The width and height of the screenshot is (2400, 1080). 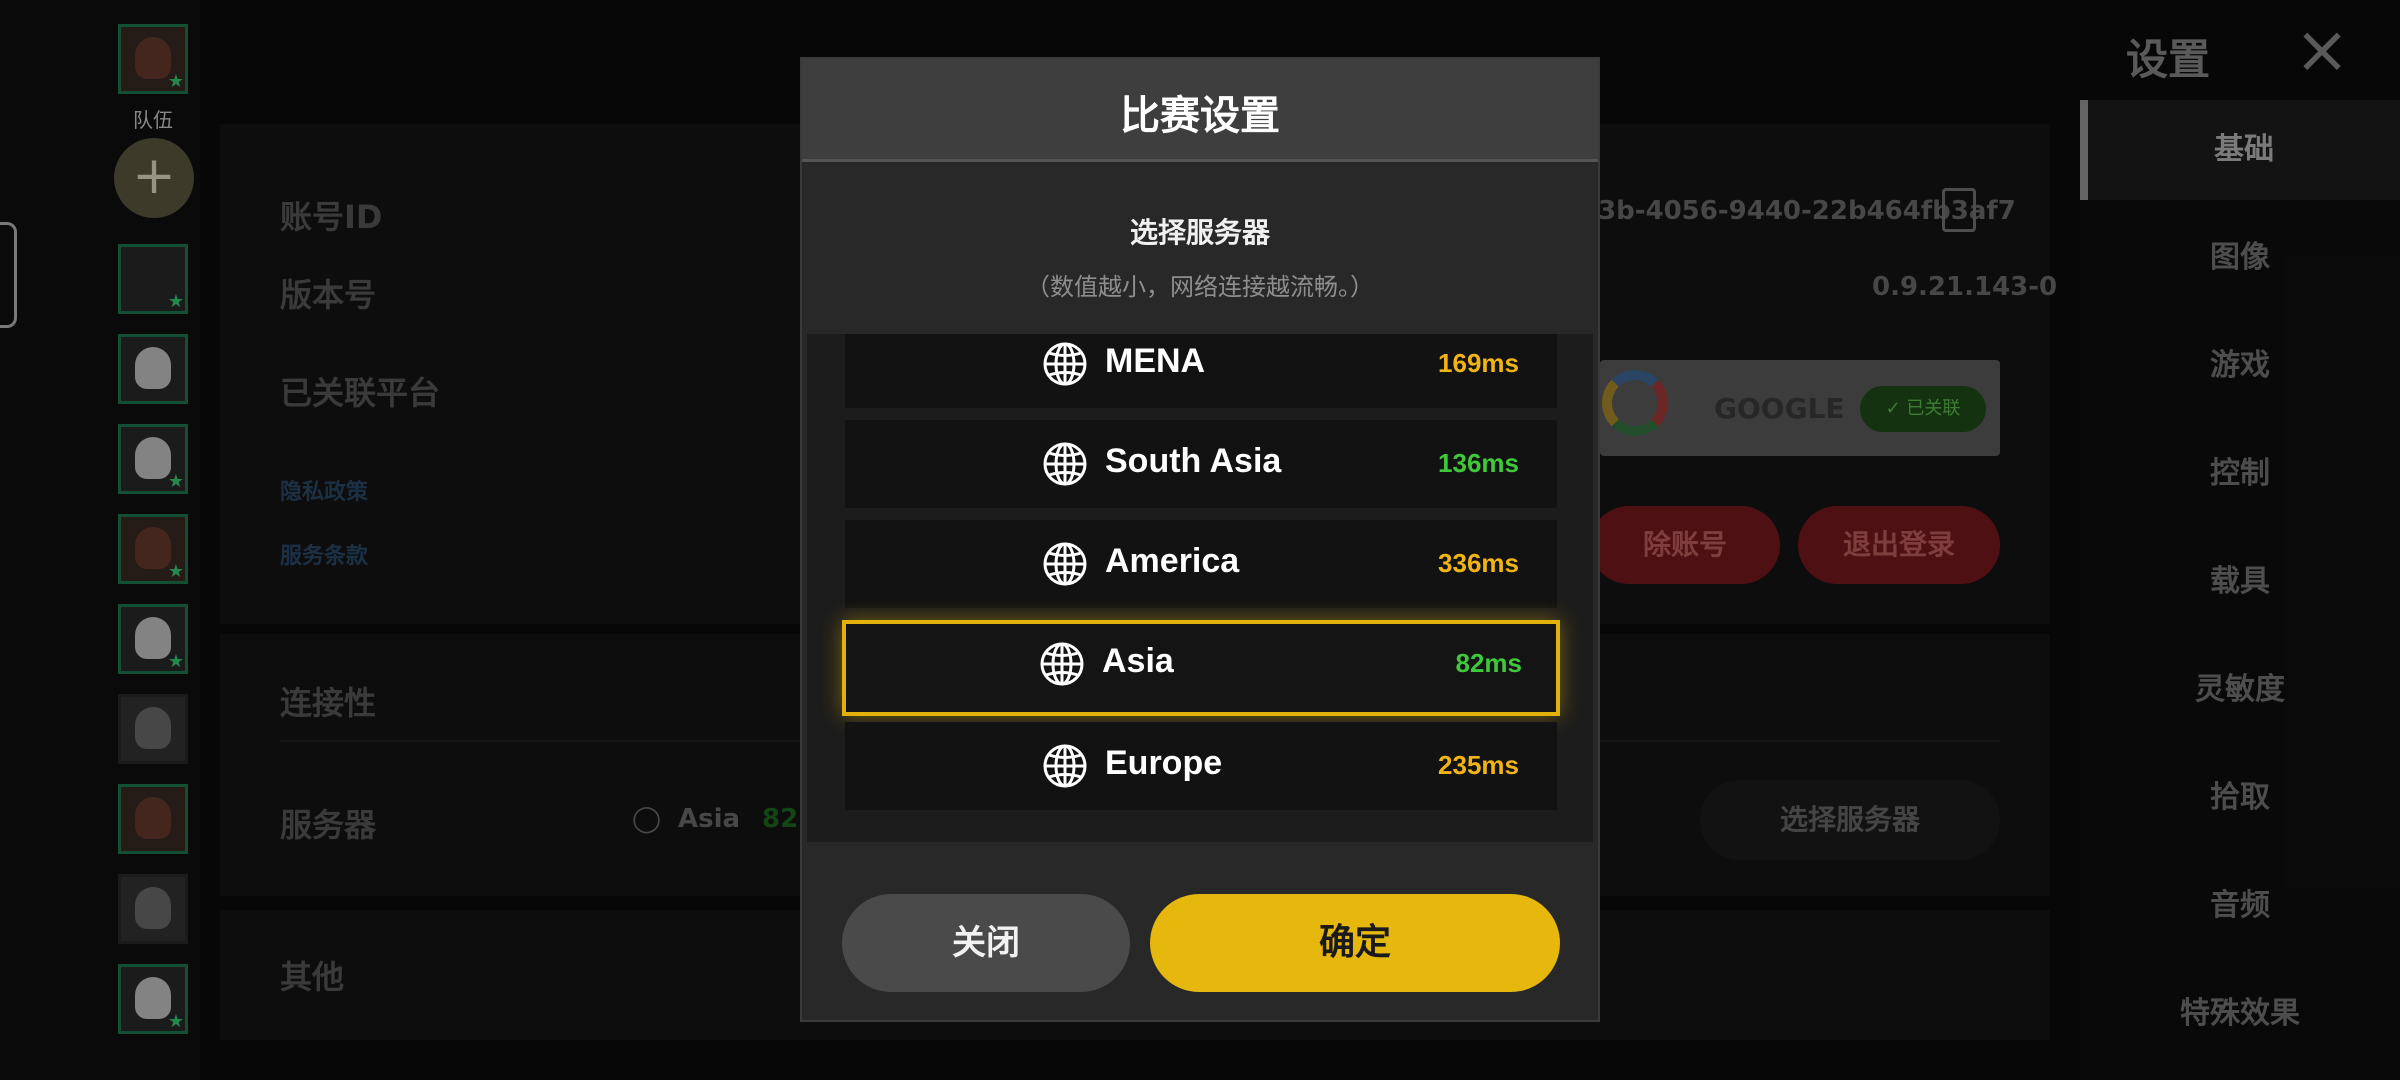 What do you see at coordinates (1193, 461) in the screenshot?
I see `server-name: South Asia` at bounding box center [1193, 461].